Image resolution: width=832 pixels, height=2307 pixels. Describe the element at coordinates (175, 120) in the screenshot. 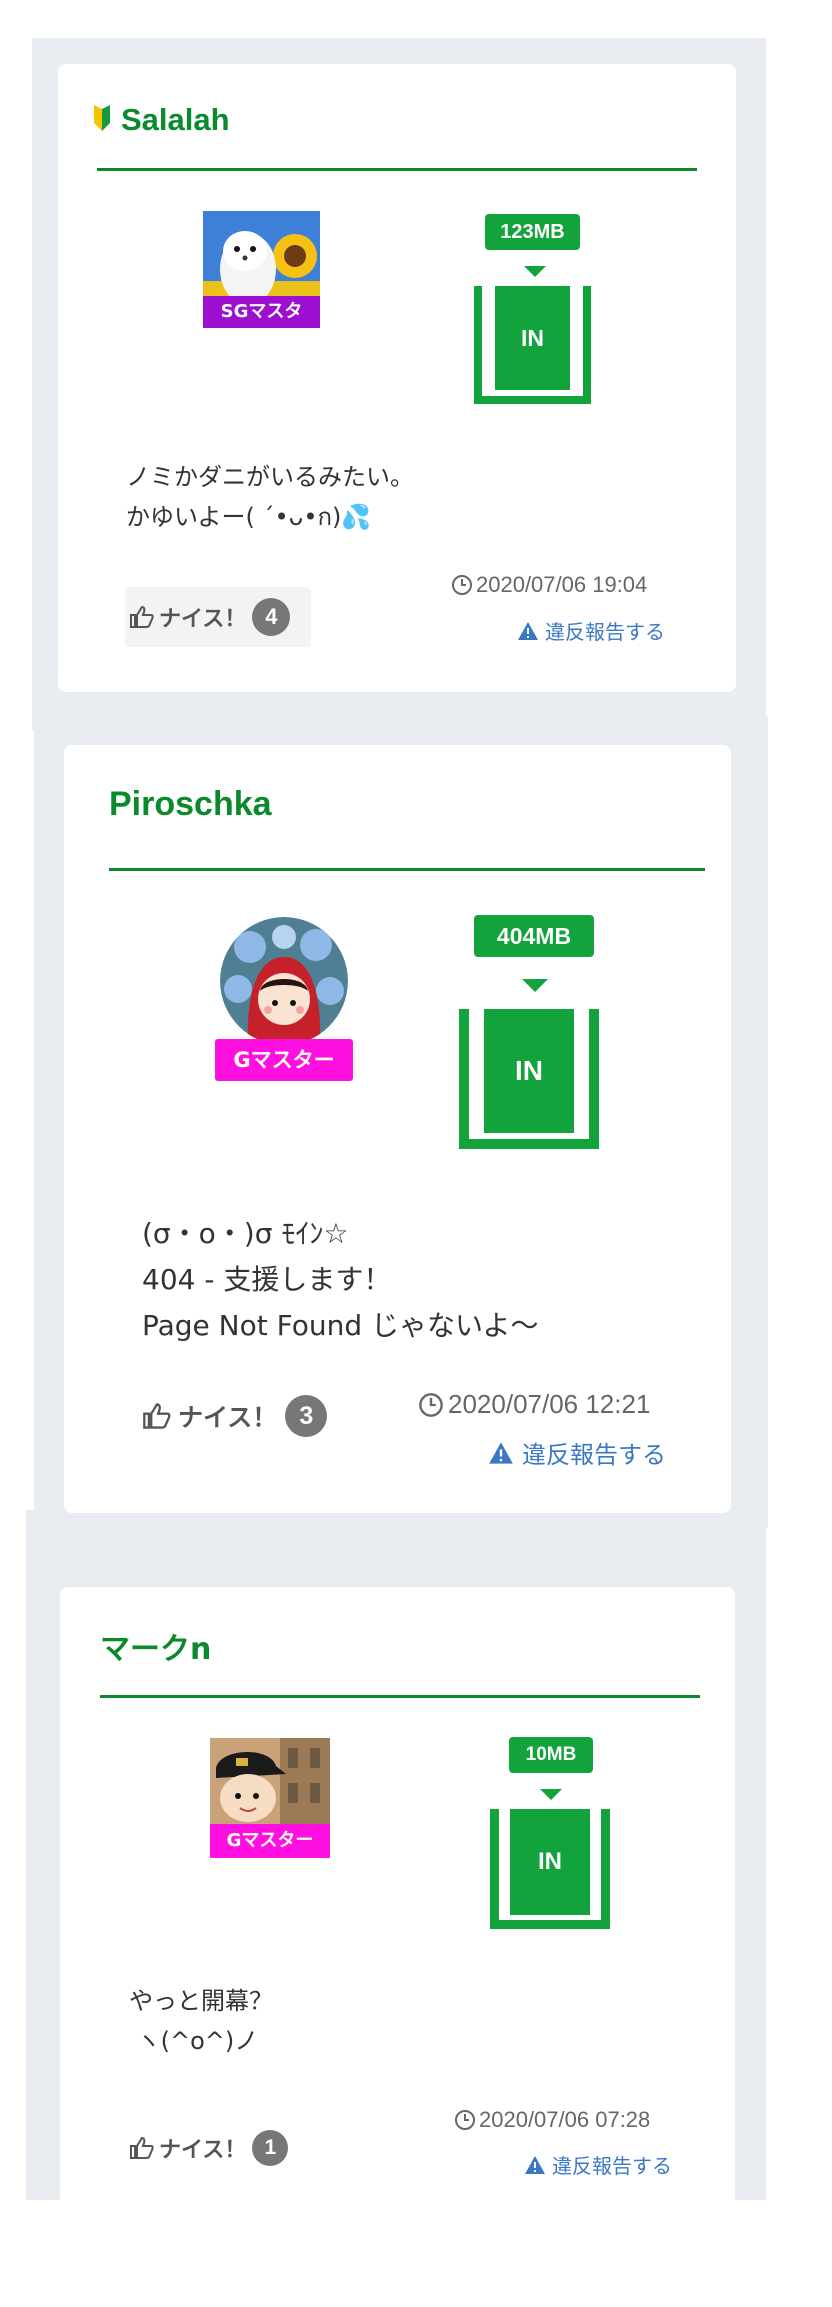

I see `username: Salalah` at that location.